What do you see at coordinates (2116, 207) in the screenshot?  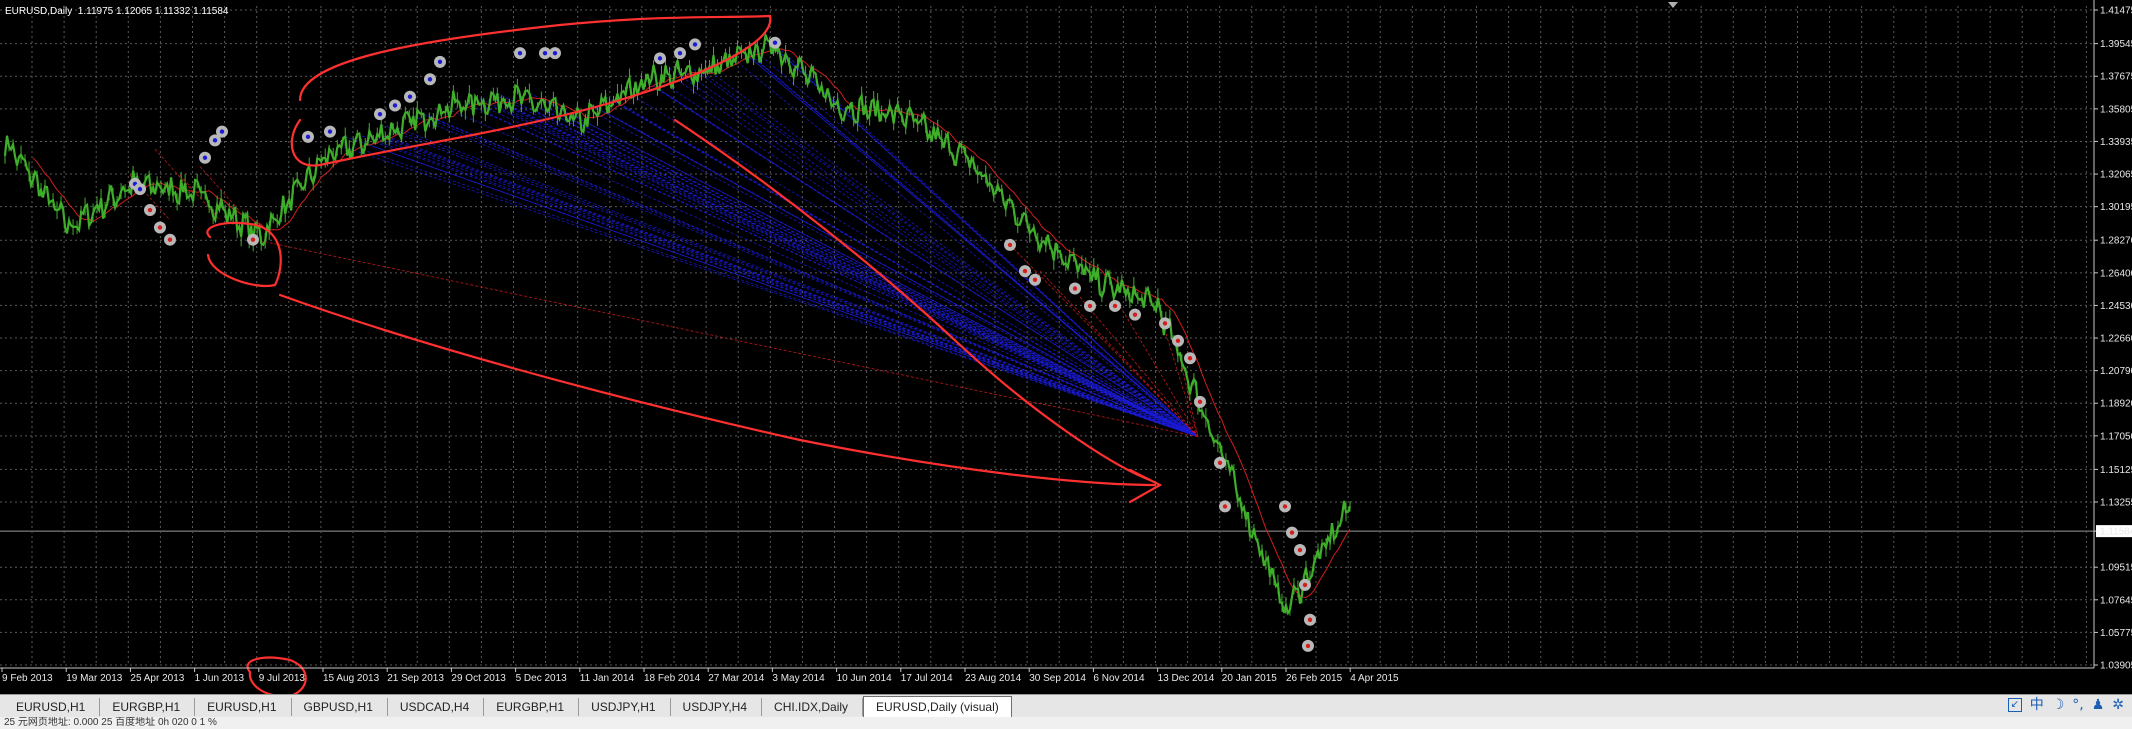 I see `price-tick-label: 1.30195` at bounding box center [2116, 207].